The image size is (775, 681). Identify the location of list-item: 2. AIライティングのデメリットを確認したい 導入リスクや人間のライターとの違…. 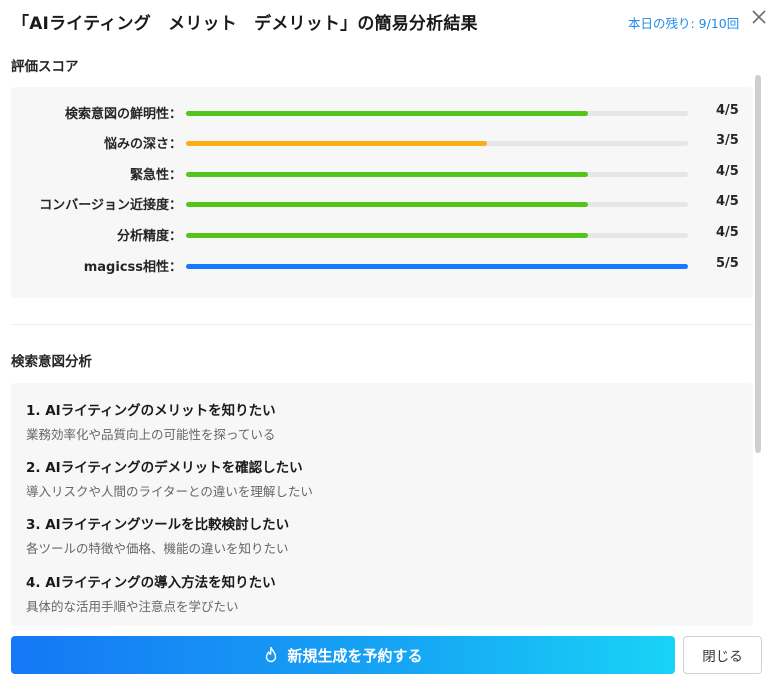
(169, 478).